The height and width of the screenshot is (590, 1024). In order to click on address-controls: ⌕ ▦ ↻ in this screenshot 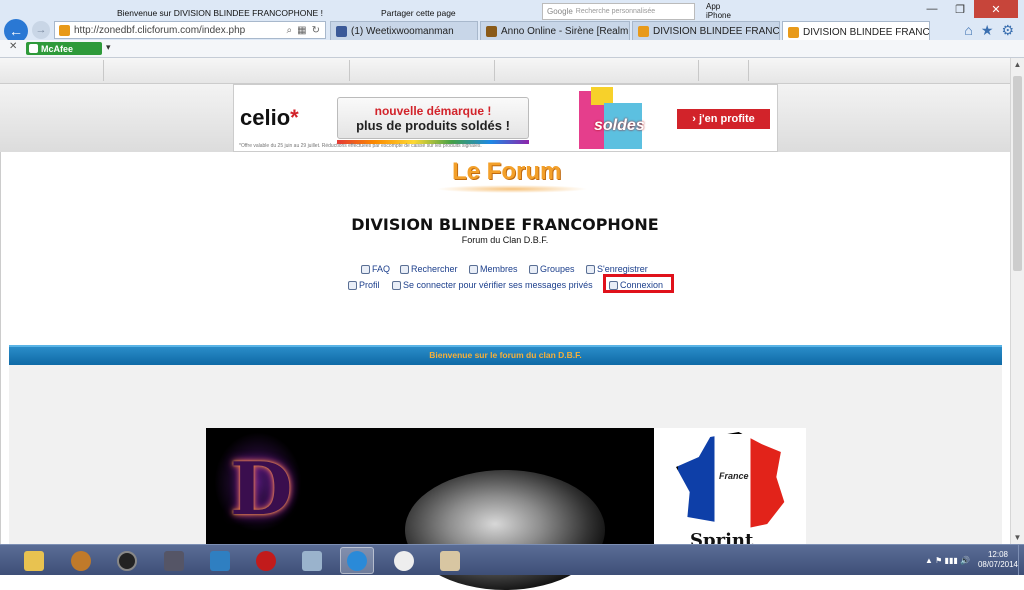, I will do `click(306, 30)`.